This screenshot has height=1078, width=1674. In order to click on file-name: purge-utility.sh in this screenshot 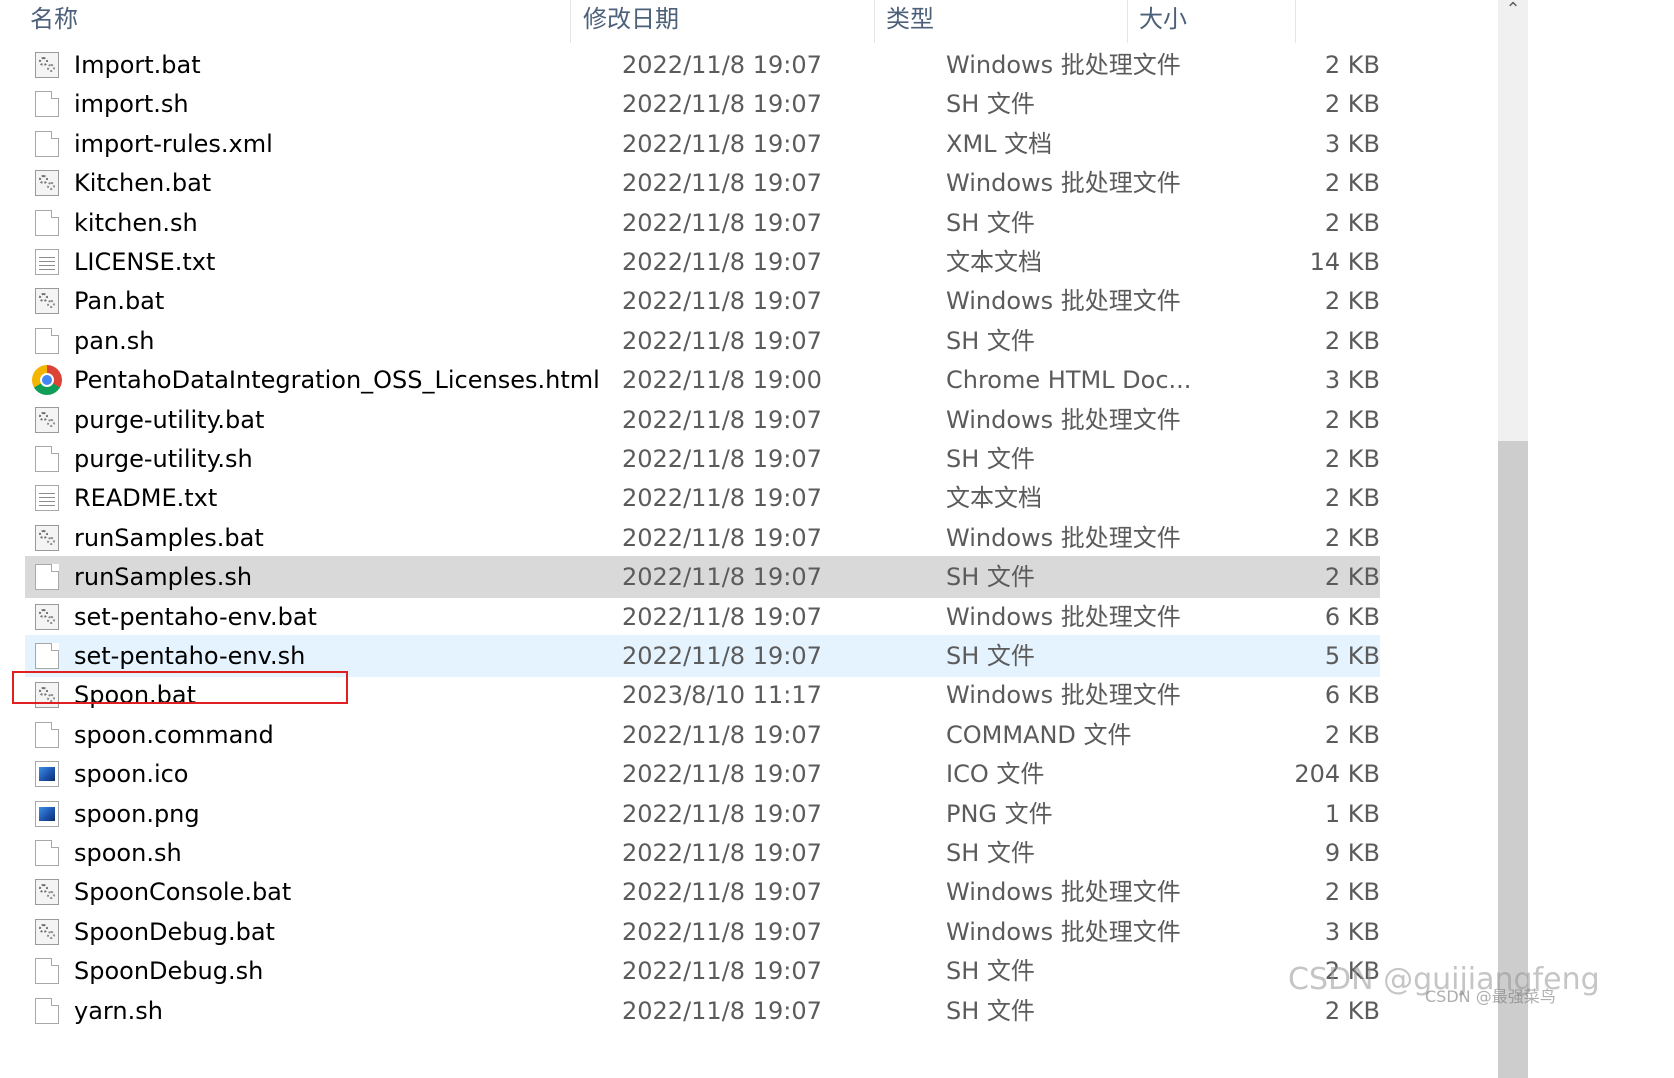, I will do `click(163, 459)`.